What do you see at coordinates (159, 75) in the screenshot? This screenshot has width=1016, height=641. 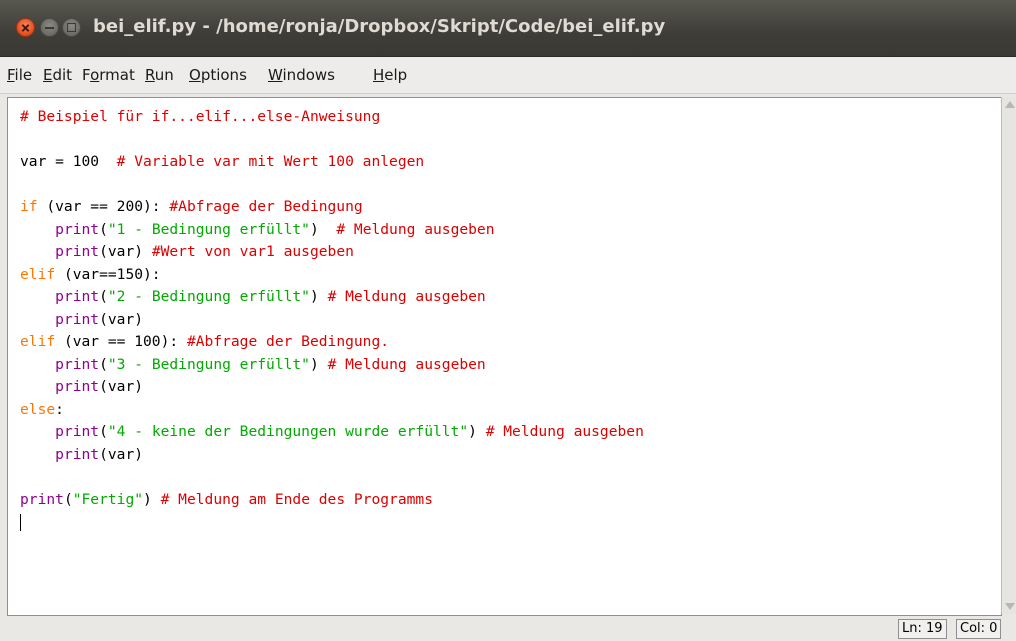 I see `menu-run: Run` at bounding box center [159, 75].